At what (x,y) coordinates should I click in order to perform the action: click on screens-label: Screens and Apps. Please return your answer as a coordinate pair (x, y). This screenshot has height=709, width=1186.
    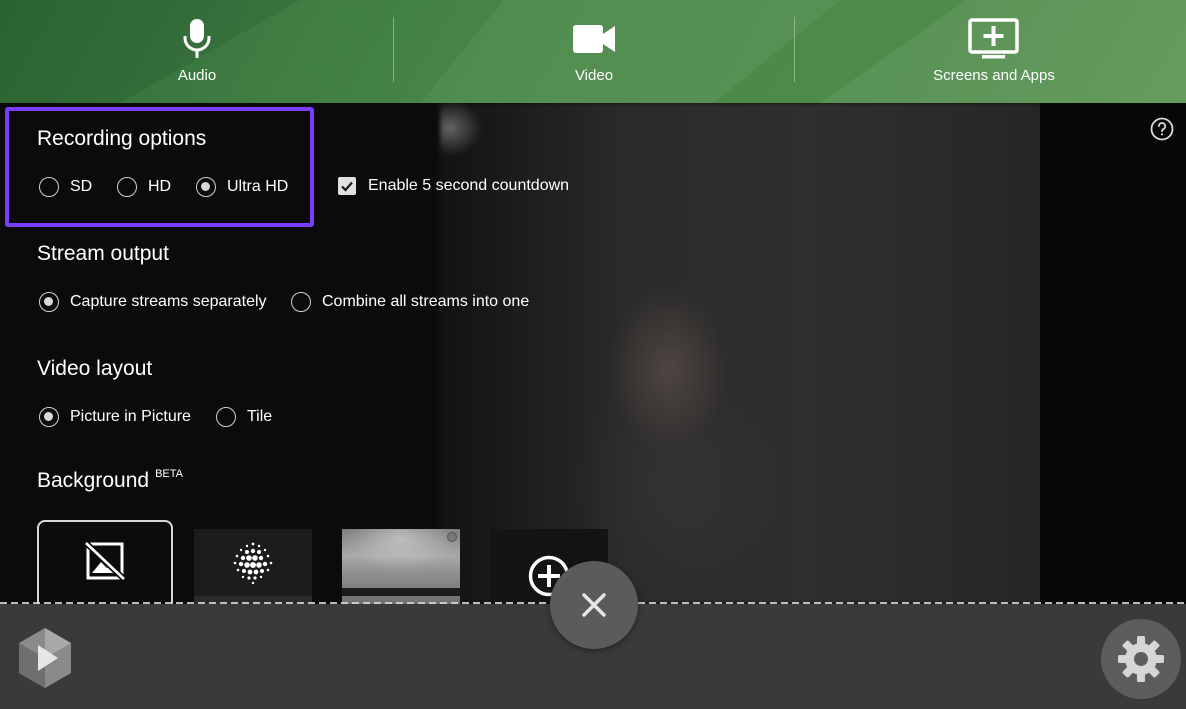
    Looking at the image, I should click on (994, 75).